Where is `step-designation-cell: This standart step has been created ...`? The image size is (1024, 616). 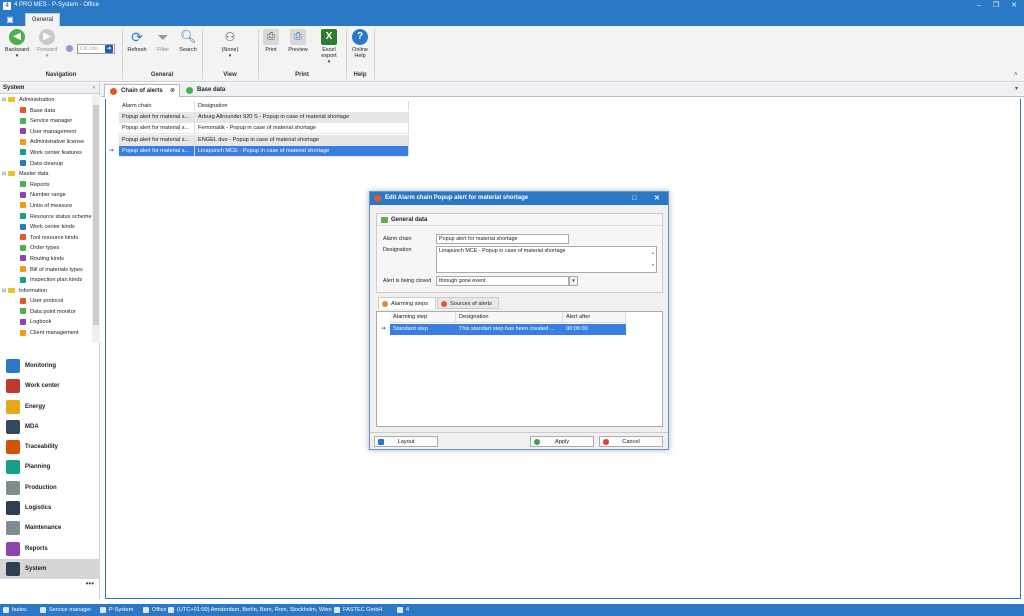 step-designation-cell: This standart step has been created ... is located at coordinates (509, 329).